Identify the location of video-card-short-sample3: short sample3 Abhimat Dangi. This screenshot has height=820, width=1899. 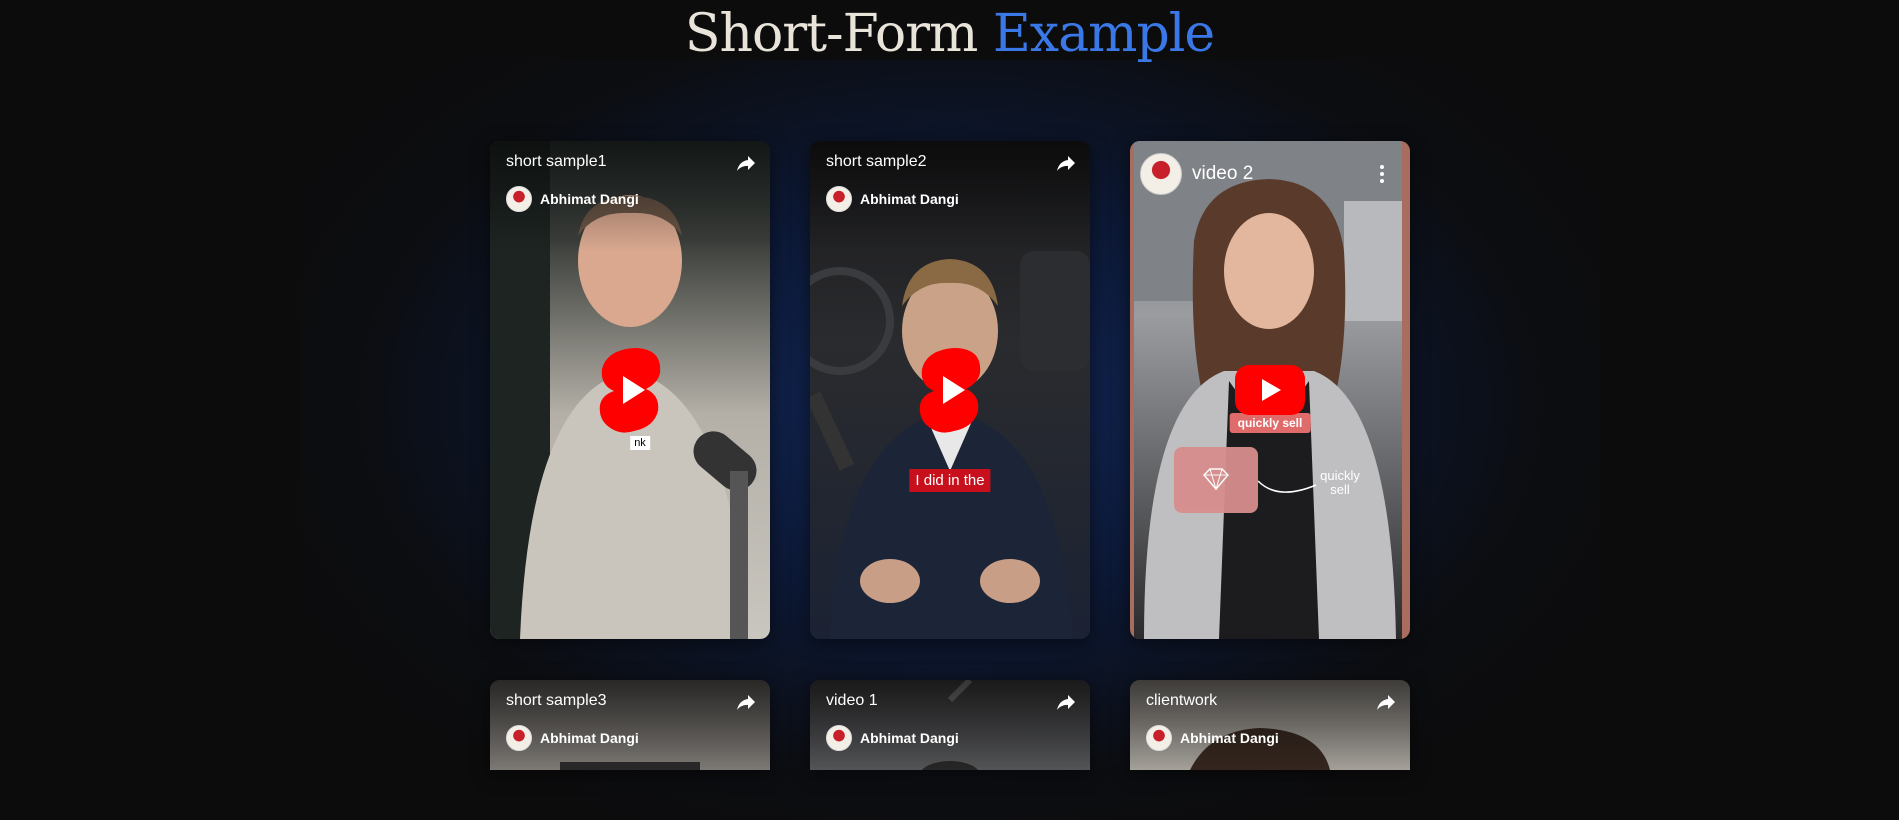
(630, 725).